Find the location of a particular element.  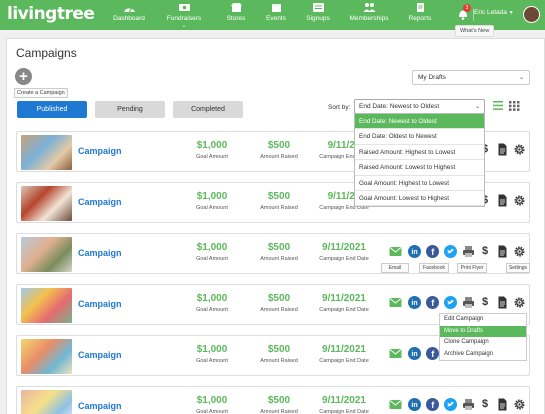

notification-count-badge: 3 is located at coordinates (467, 8).